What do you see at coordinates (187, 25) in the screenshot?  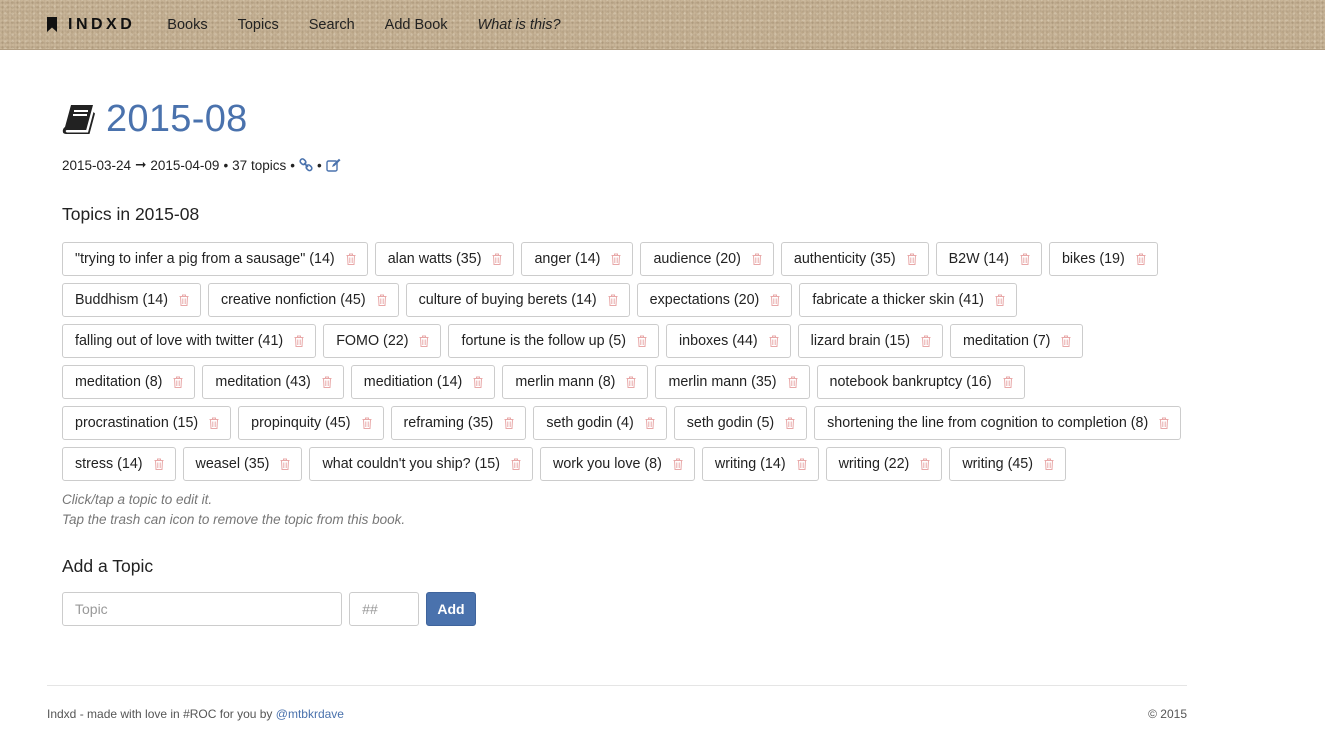 I see `nav-books: Books` at bounding box center [187, 25].